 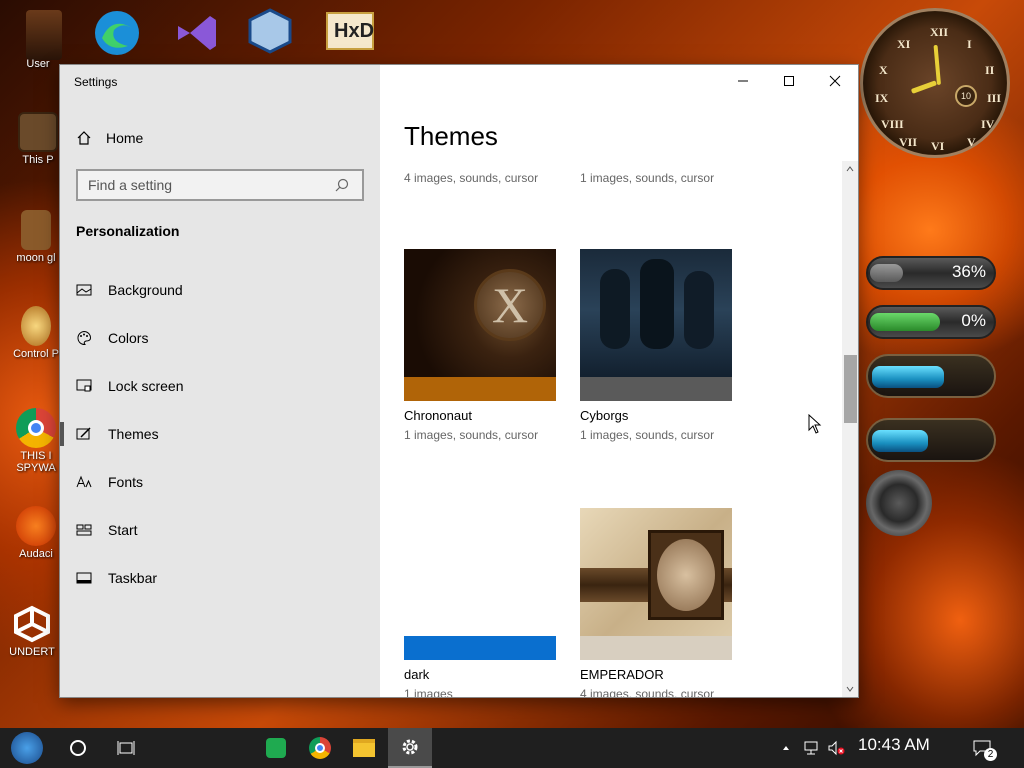 What do you see at coordinates (931, 273) in the screenshot?
I see `cpu-gauge: 36%` at bounding box center [931, 273].